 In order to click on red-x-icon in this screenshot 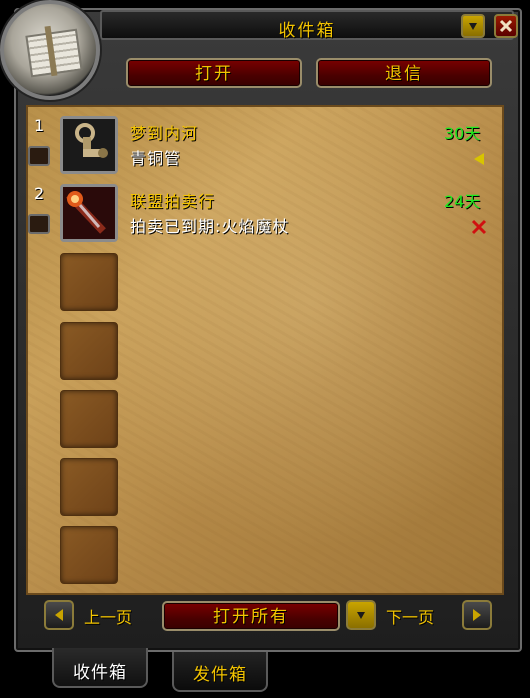, I will do `click(479, 227)`.